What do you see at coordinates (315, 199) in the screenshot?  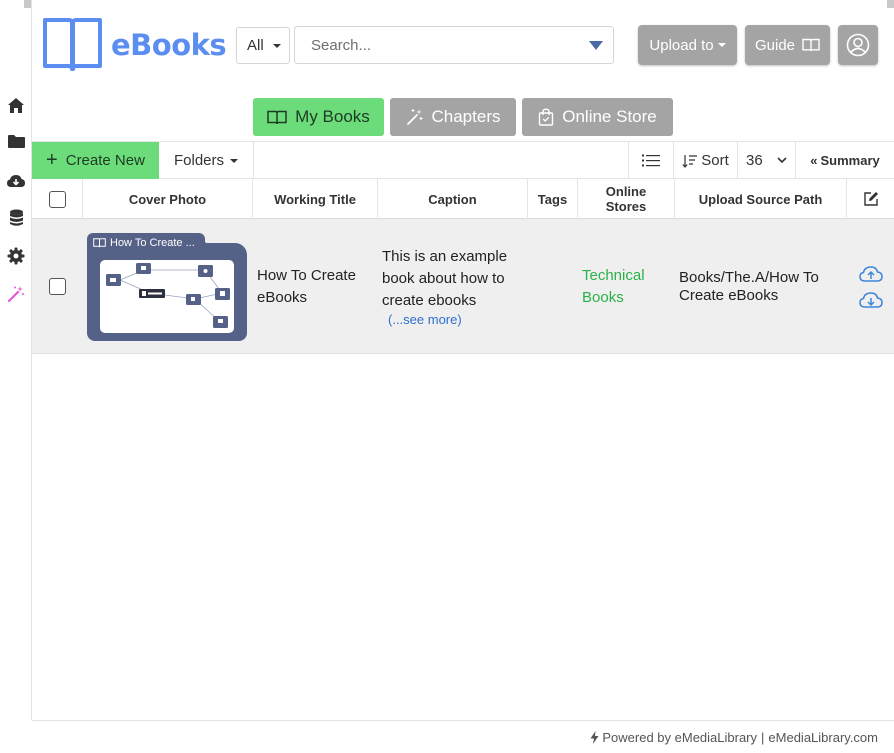 I see `column-header-title: Working Title` at bounding box center [315, 199].